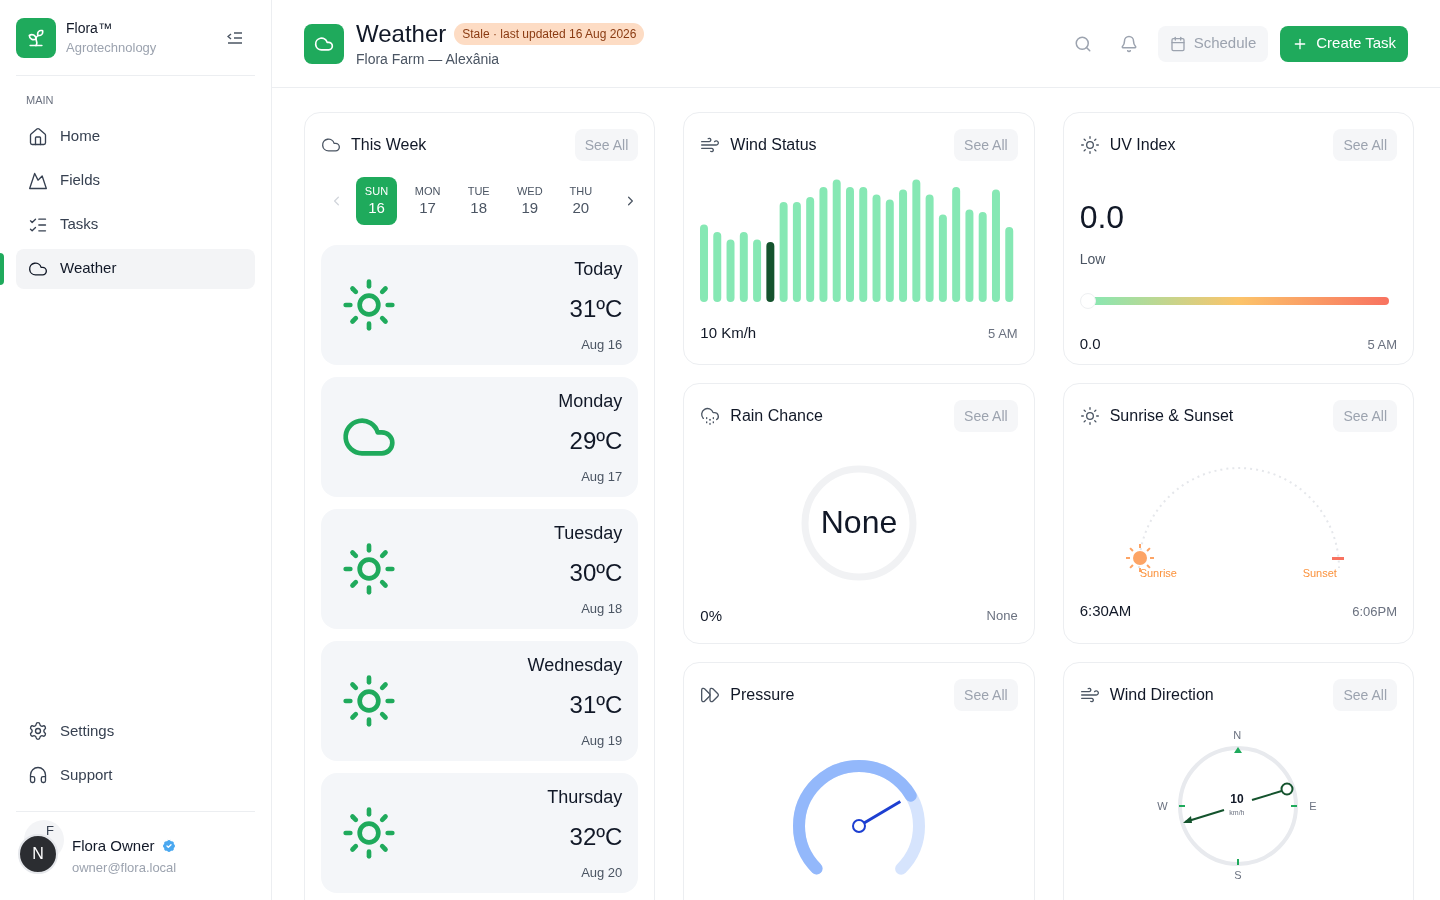 The width and height of the screenshot is (1440, 900). What do you see at coordinates (235, 37) in the screenshot?
I see `collapse-sidebar-icon` at bounding box center [235, 37].